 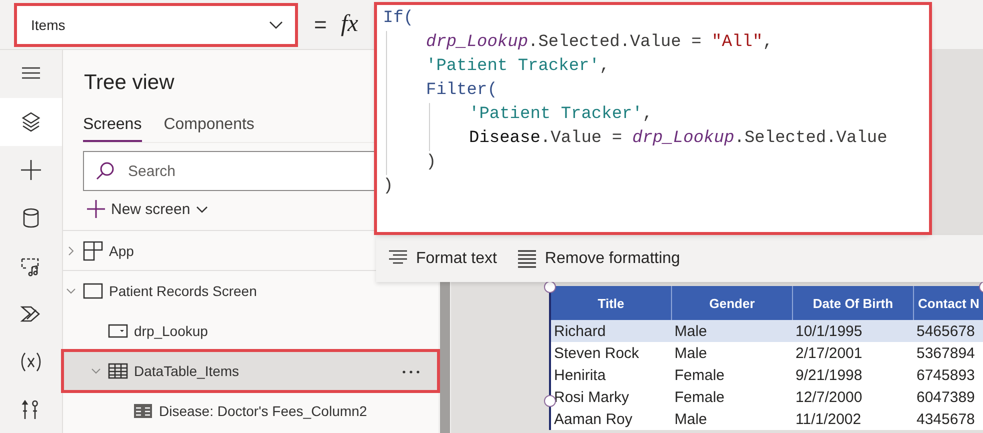 I want to click on table-cell: Steven Rock, so click(x=611, y=353).